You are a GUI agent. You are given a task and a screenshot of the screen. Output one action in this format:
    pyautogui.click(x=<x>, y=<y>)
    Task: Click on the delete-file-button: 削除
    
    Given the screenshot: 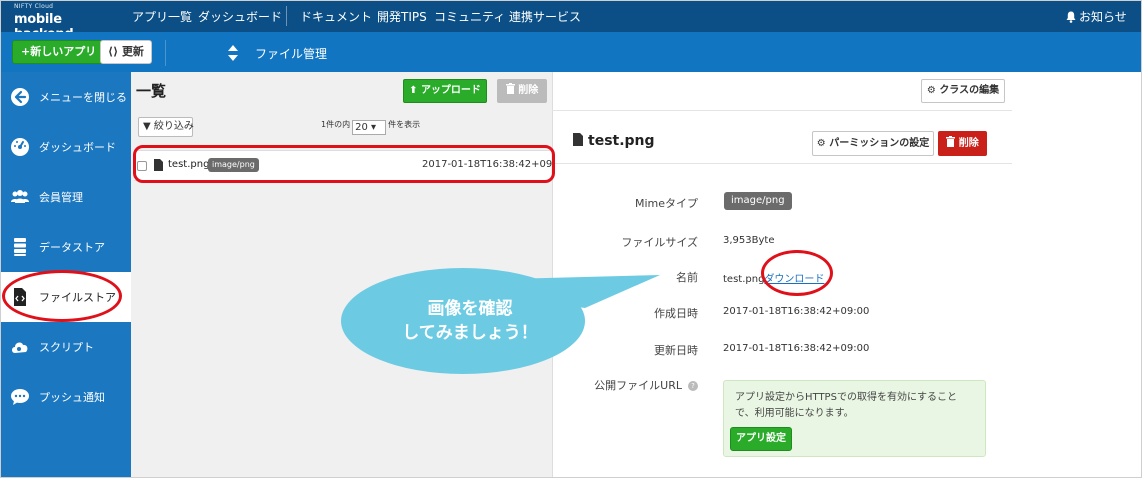 What is the action you would take?
    pyautogui.click(x=962, y=143)
    